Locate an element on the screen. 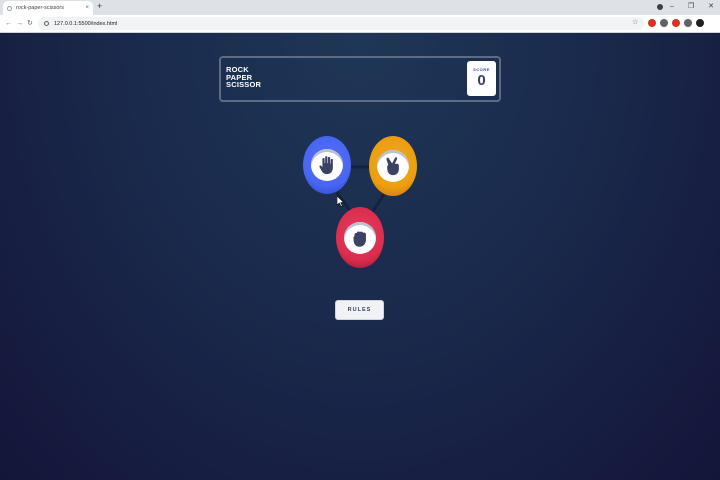 Image resolution: width=720 pixels, height=480 pixels. score-header: ROCK PAPER SCISSOR SCORE 0 is located at coordinates (360, 79).